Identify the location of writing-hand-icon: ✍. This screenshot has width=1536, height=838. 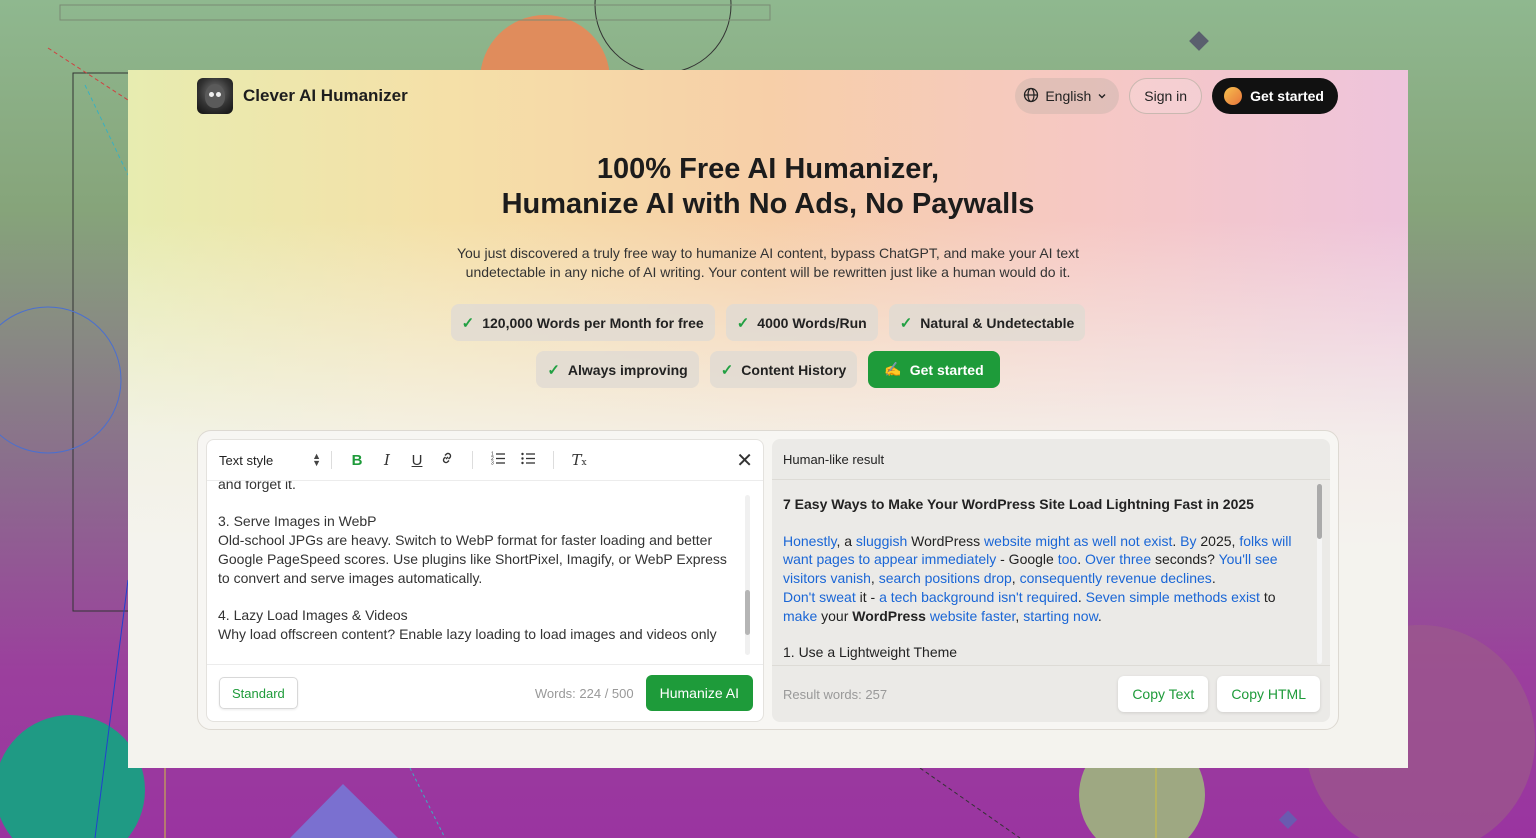
(893, 369).